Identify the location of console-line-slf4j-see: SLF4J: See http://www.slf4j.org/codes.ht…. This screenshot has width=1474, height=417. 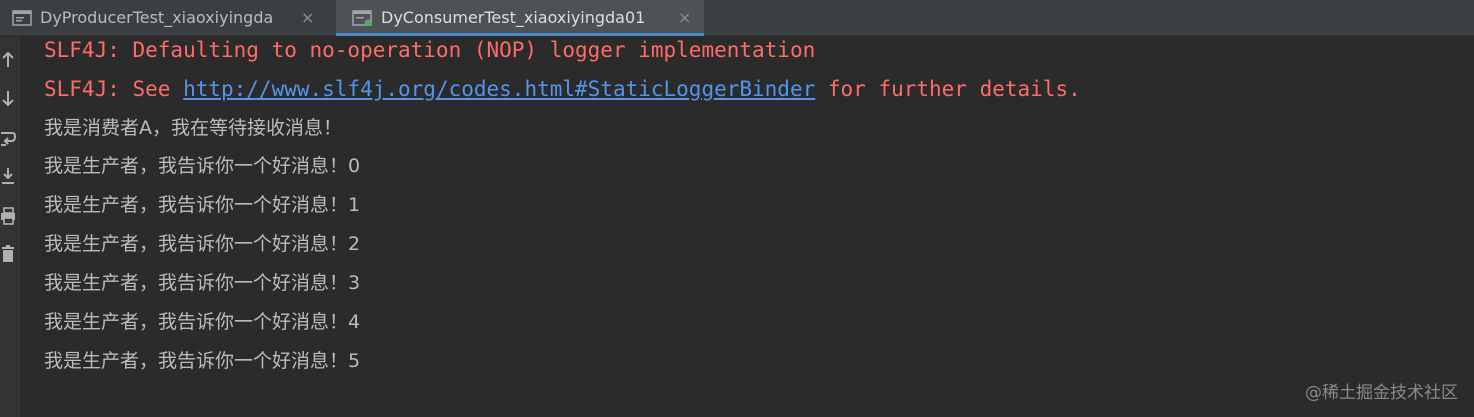
(562, 89).